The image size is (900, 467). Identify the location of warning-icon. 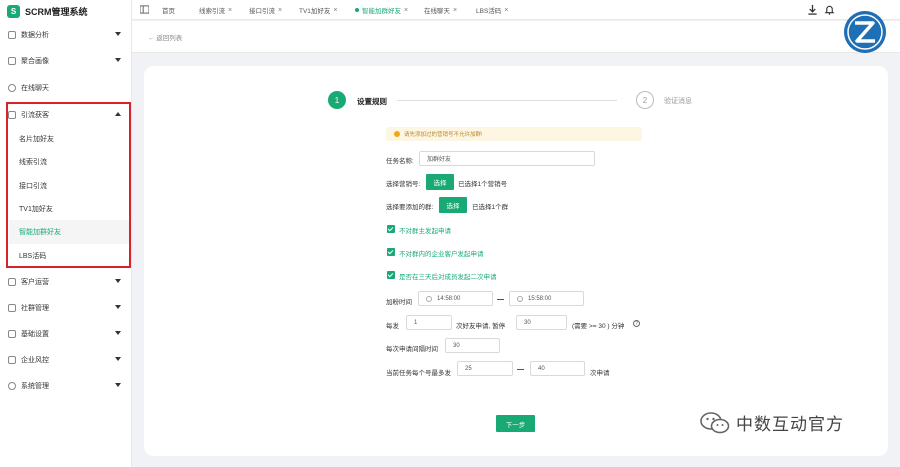
(397, 134).